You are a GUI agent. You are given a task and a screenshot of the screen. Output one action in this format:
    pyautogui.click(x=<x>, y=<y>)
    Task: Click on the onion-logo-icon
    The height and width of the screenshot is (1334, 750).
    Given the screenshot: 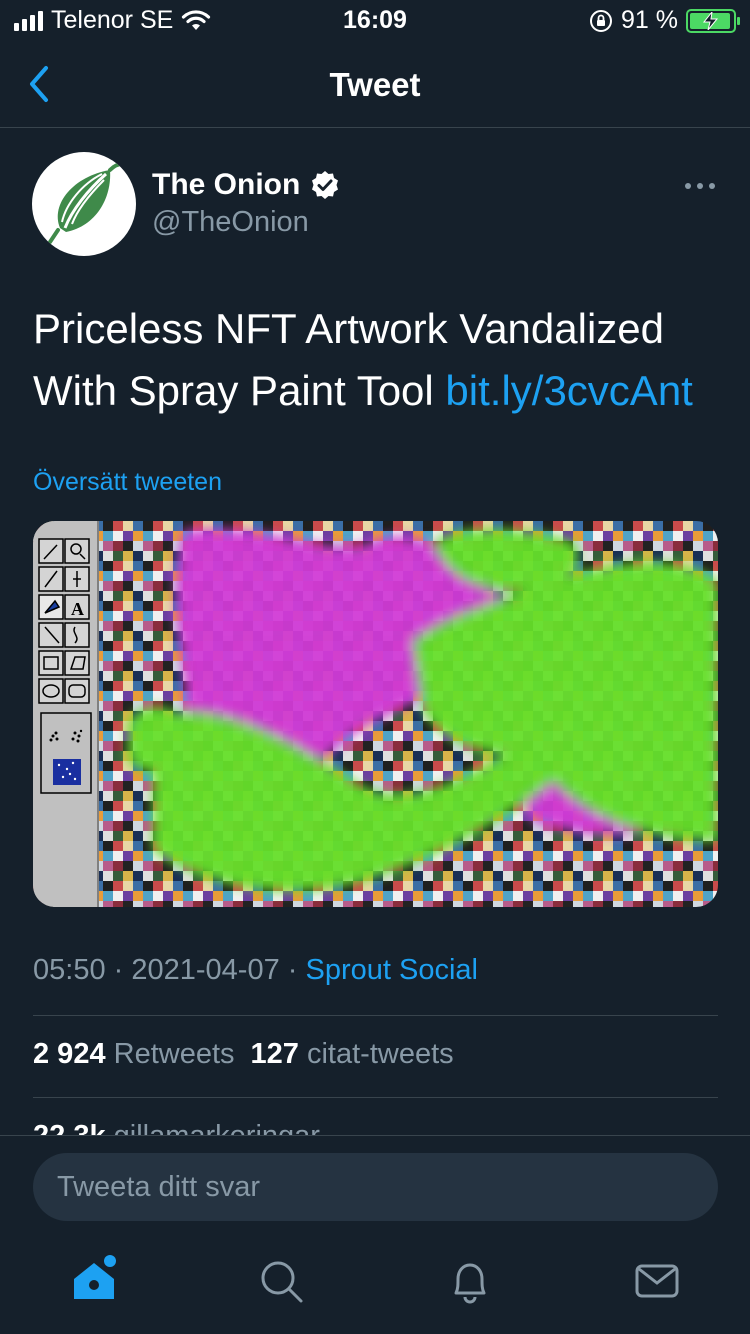 What is the action you would take?
    pyautogui.click(x=86, y=203)
    